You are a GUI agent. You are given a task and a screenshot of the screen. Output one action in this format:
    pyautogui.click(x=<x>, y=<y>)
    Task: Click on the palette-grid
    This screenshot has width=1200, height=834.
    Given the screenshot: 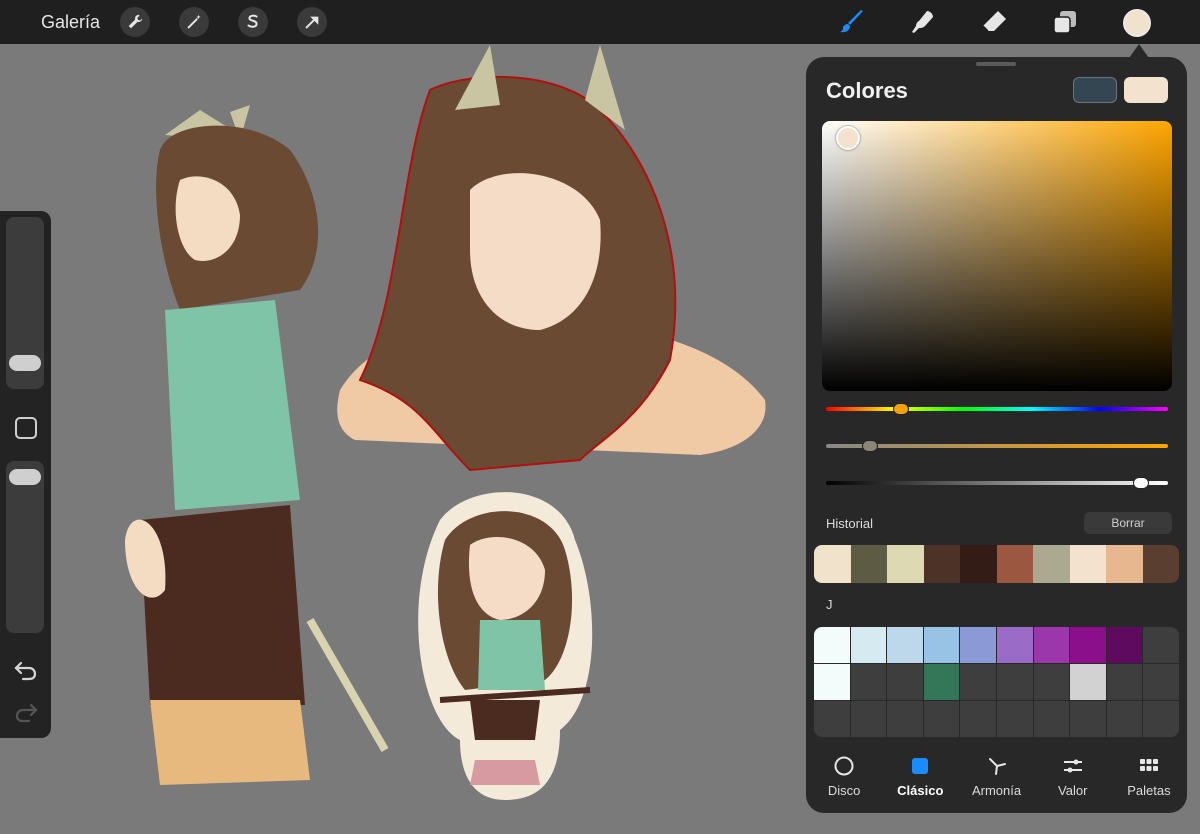 What is the action you would take?
    pyautogui.click(x=996, y=682)
    